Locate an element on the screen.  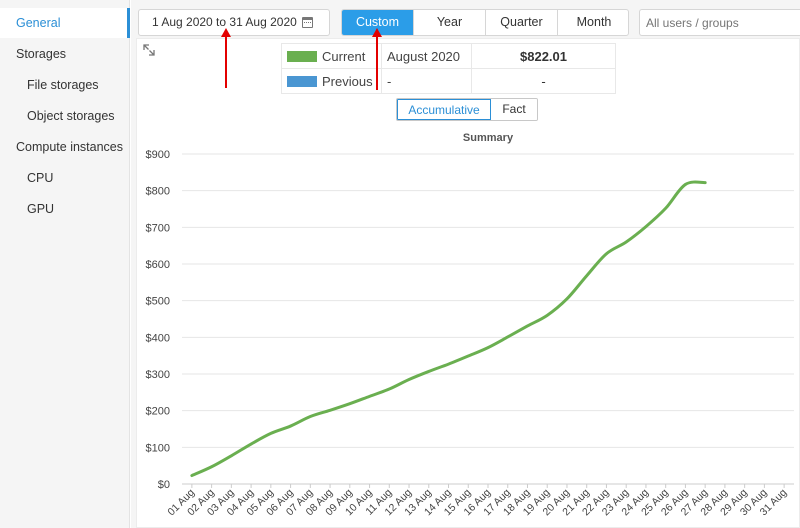
sidebar-item-object-storages: Object storages is located at coordinates (65, 116).